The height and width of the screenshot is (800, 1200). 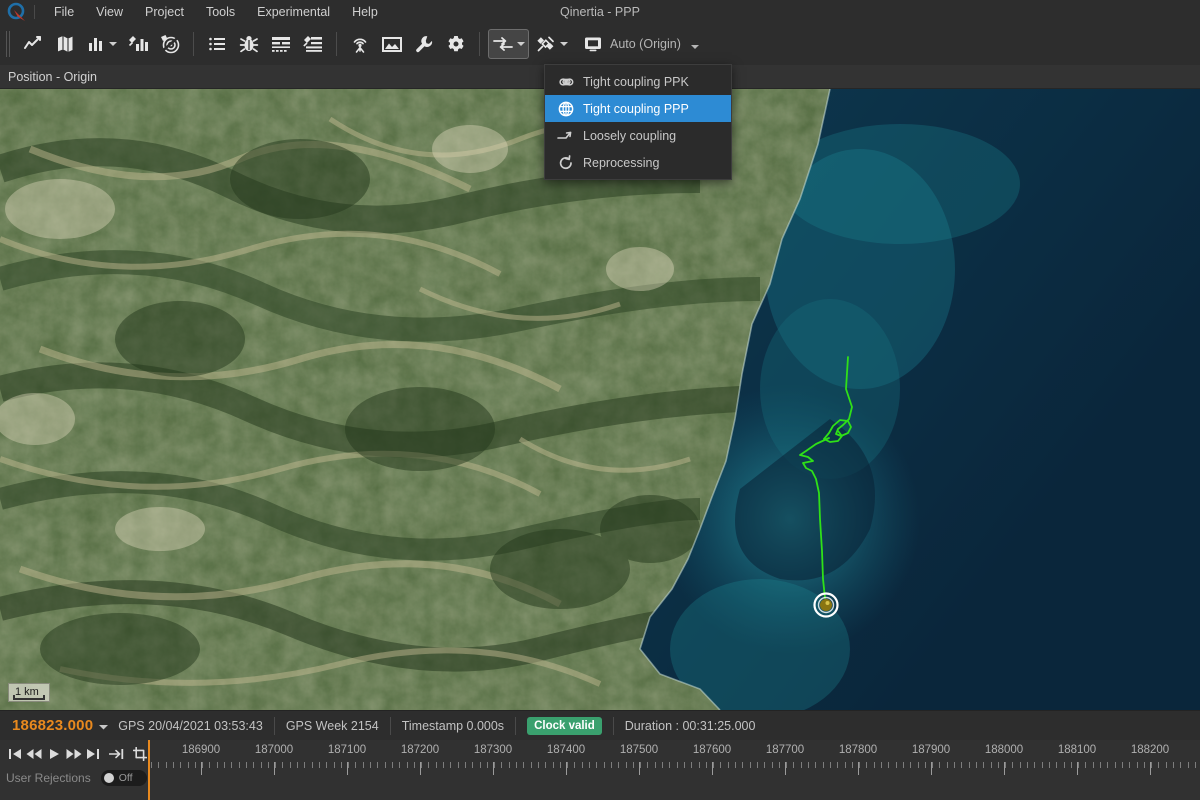 I want to click on wrench-icon, so click(x=424, y=44).